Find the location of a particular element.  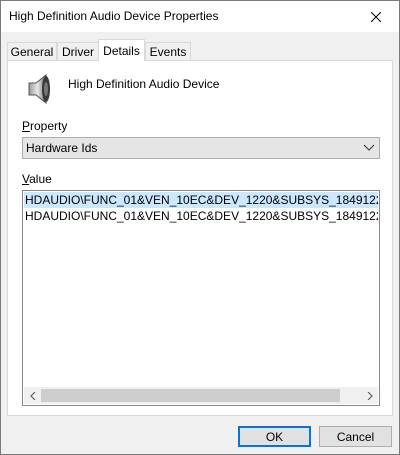

value-label: Value is located at coordinates (37, 179).